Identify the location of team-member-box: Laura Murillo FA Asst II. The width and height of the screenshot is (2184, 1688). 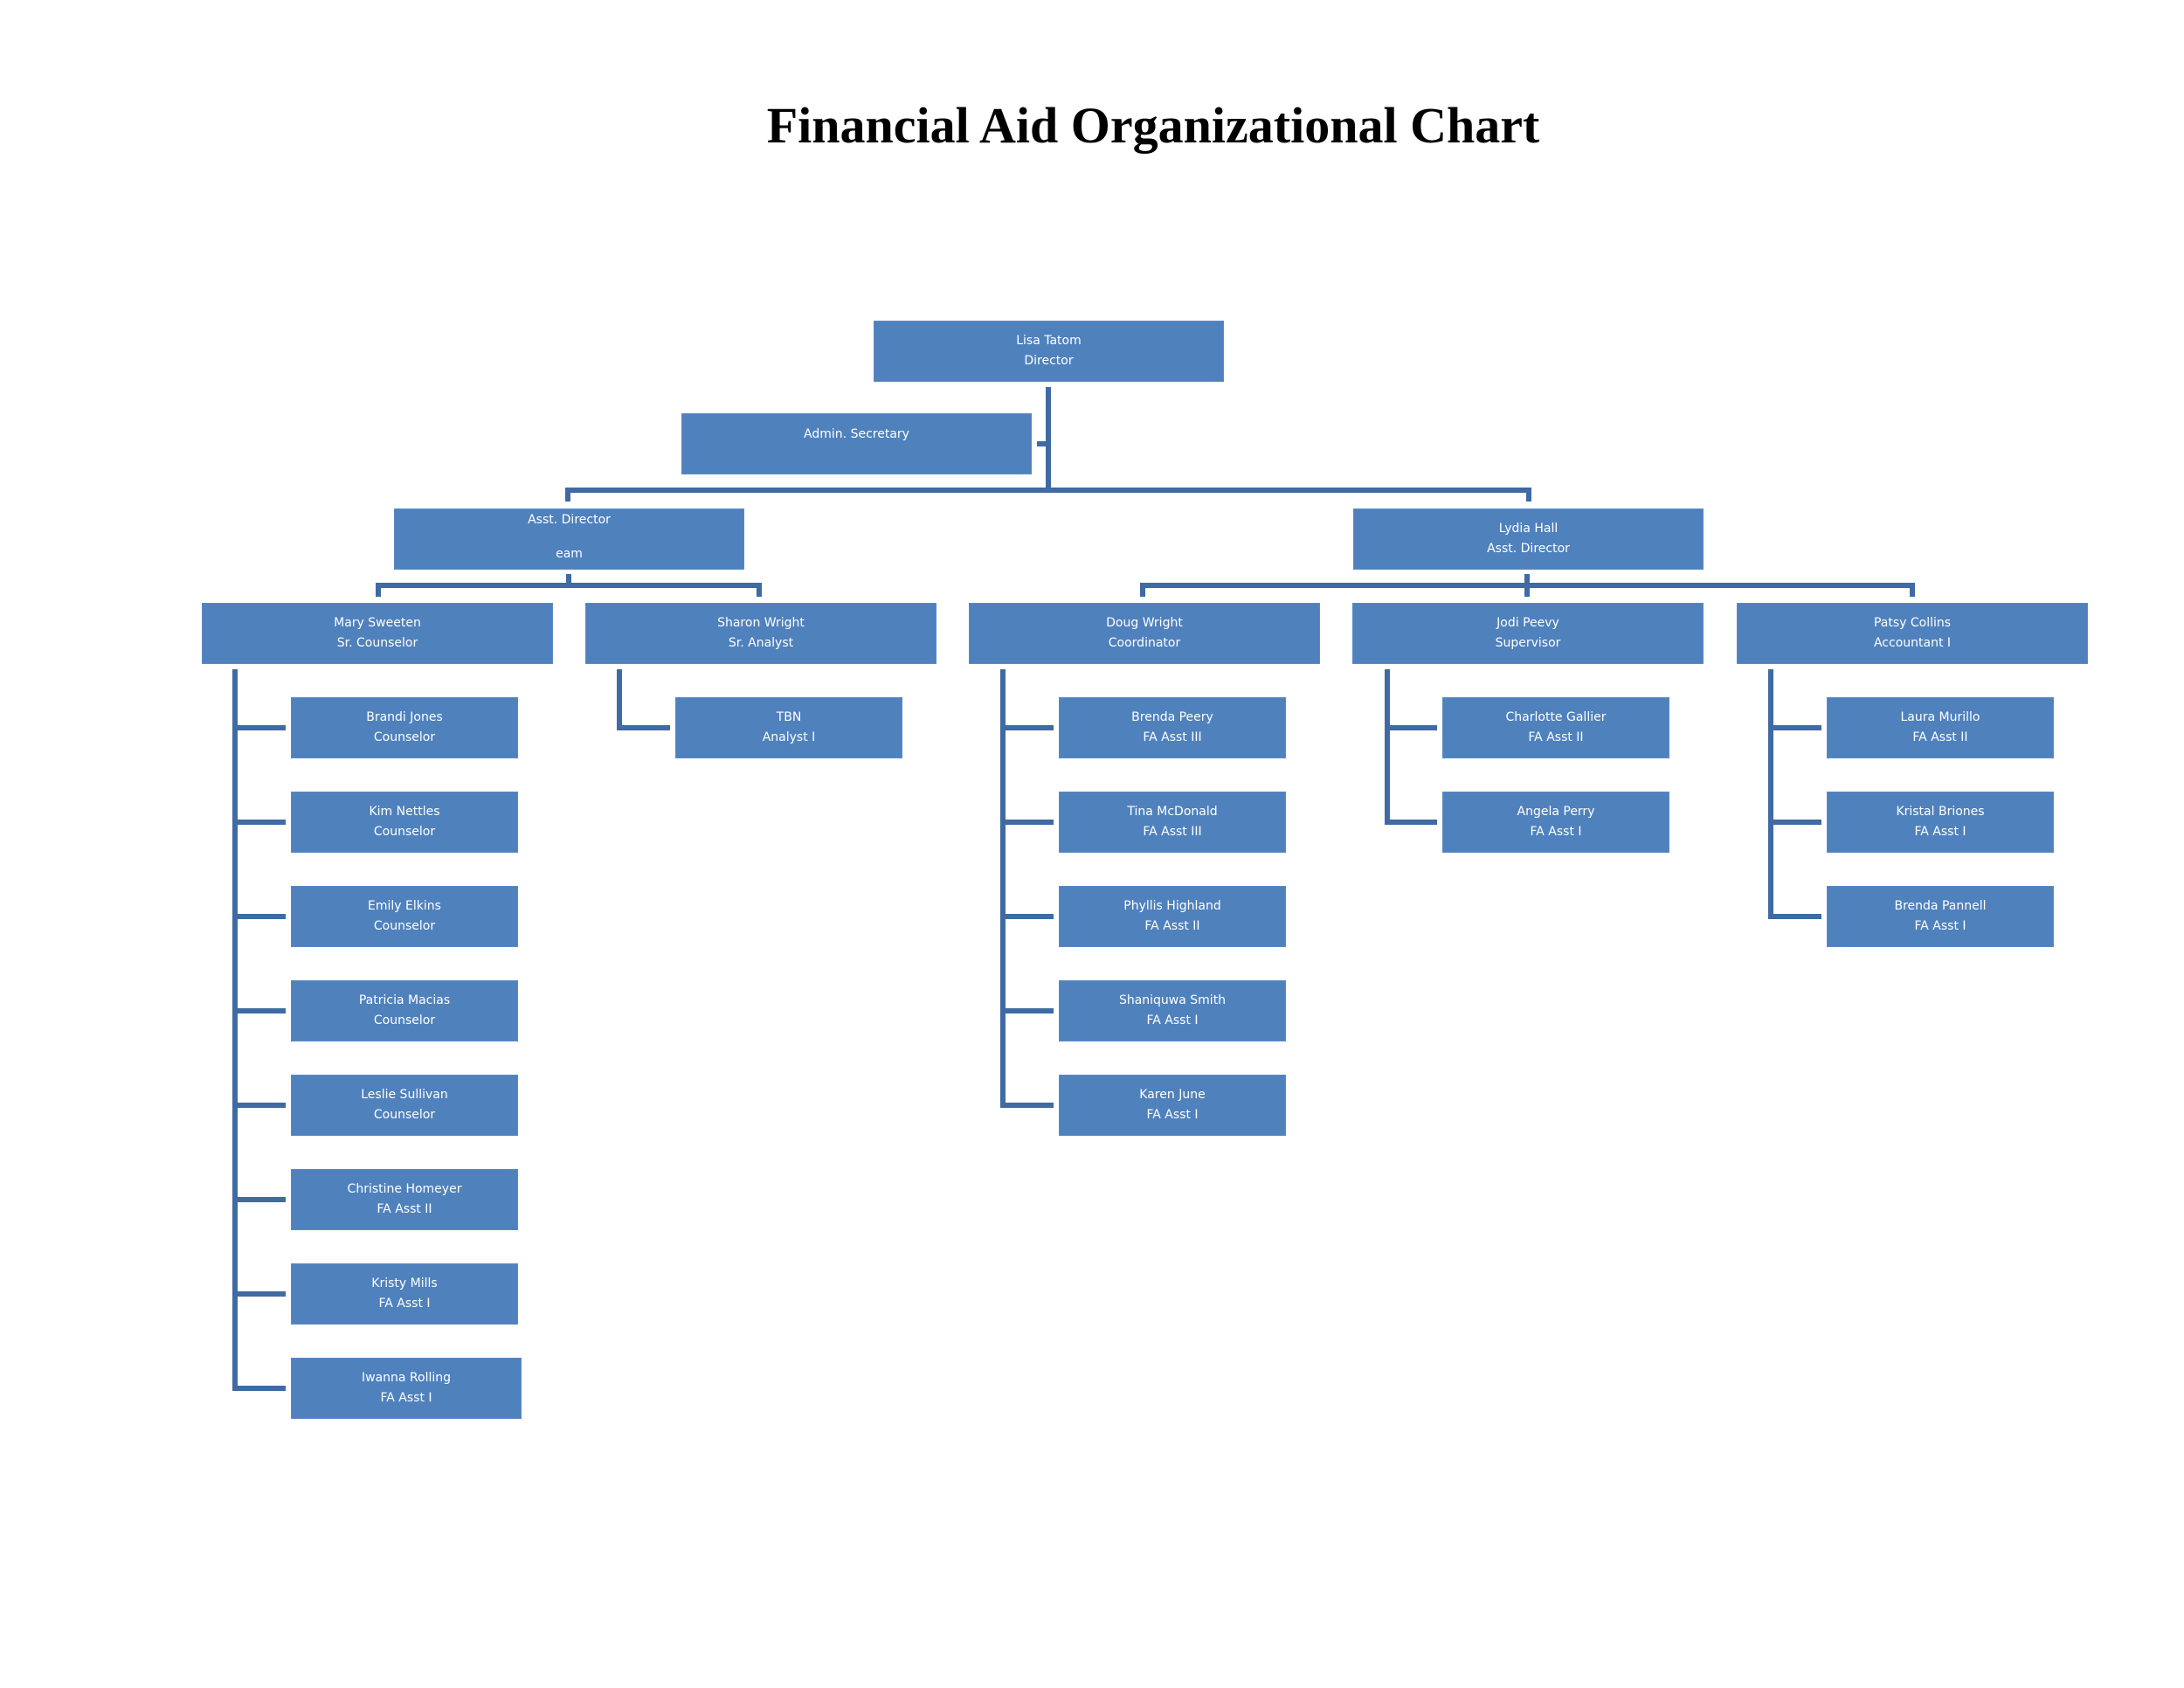
(1940, 727).